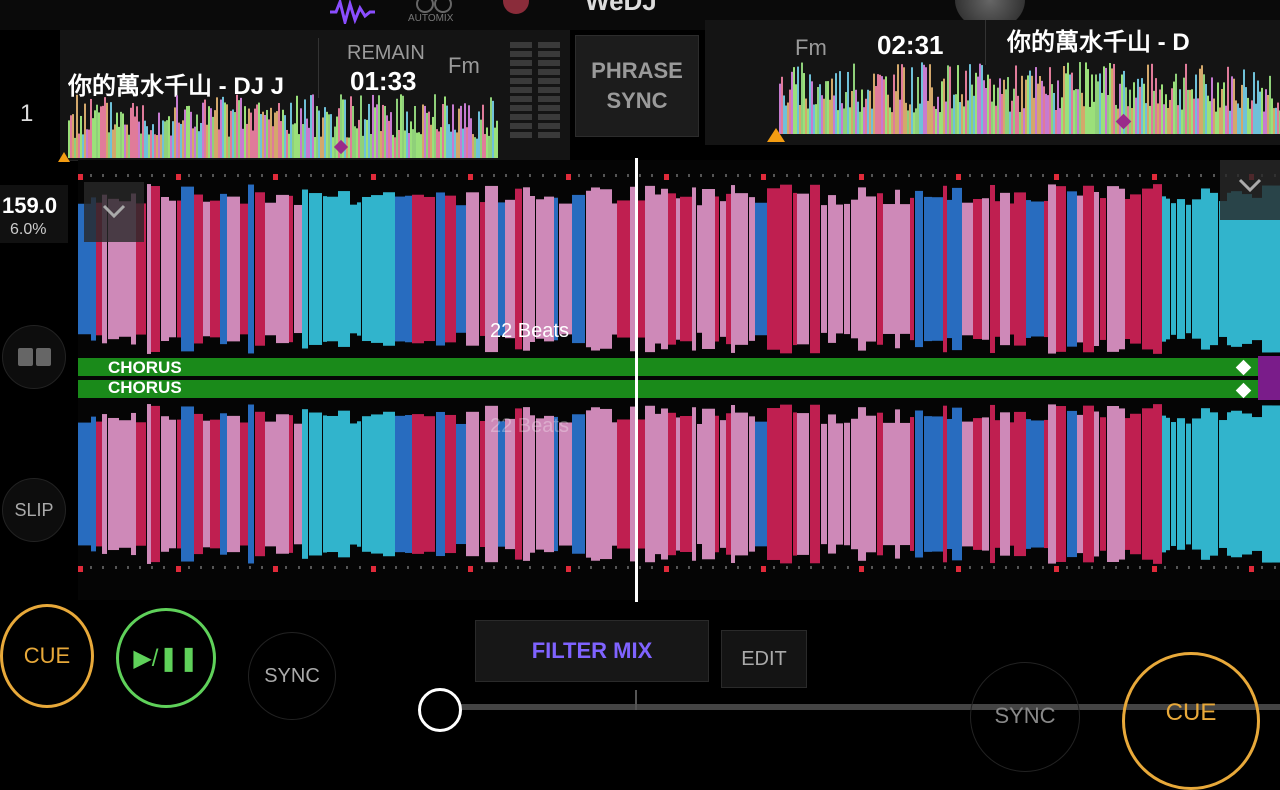  I want to click on deck-number: 1, so click(27, 113).